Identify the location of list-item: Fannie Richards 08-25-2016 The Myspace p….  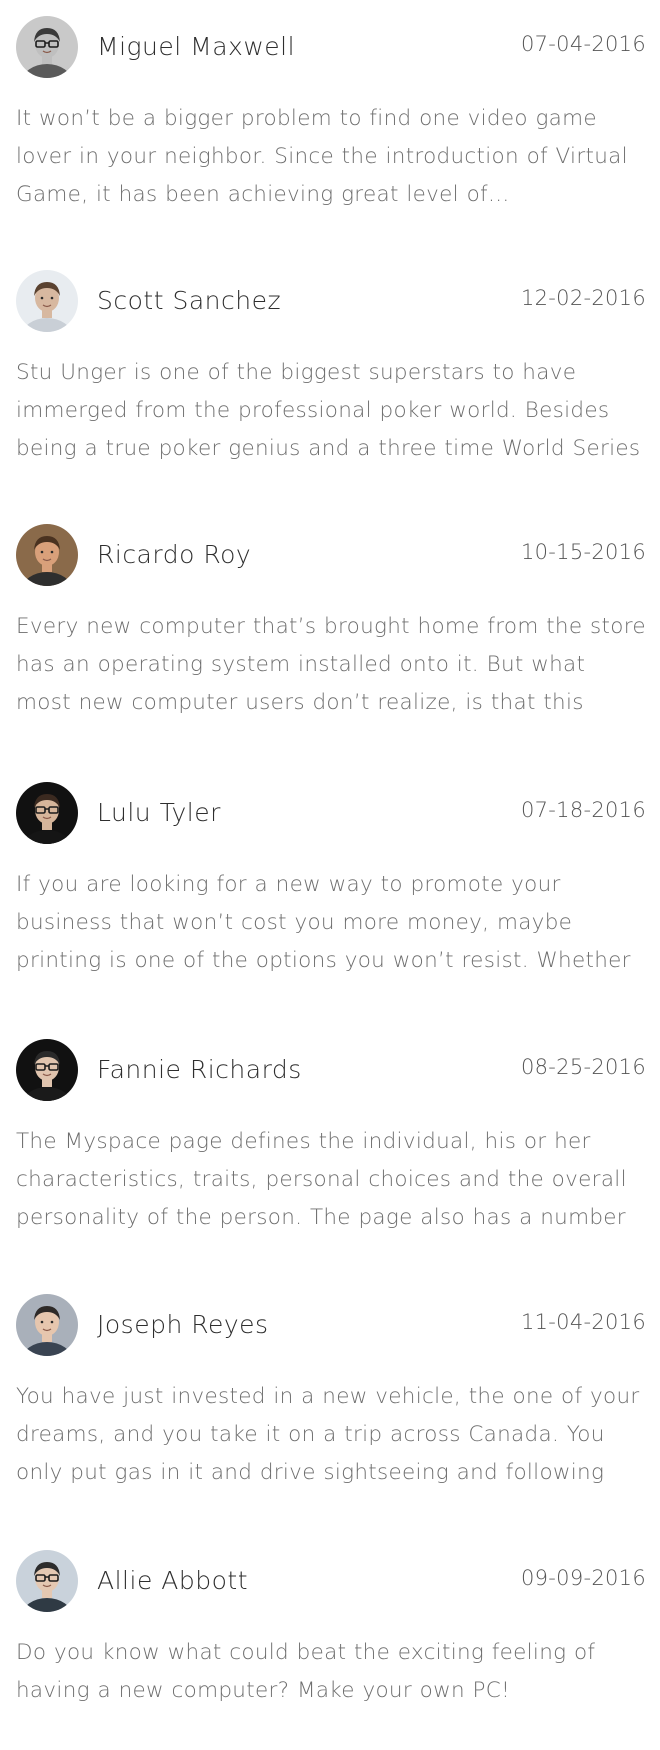
(331, 1139).